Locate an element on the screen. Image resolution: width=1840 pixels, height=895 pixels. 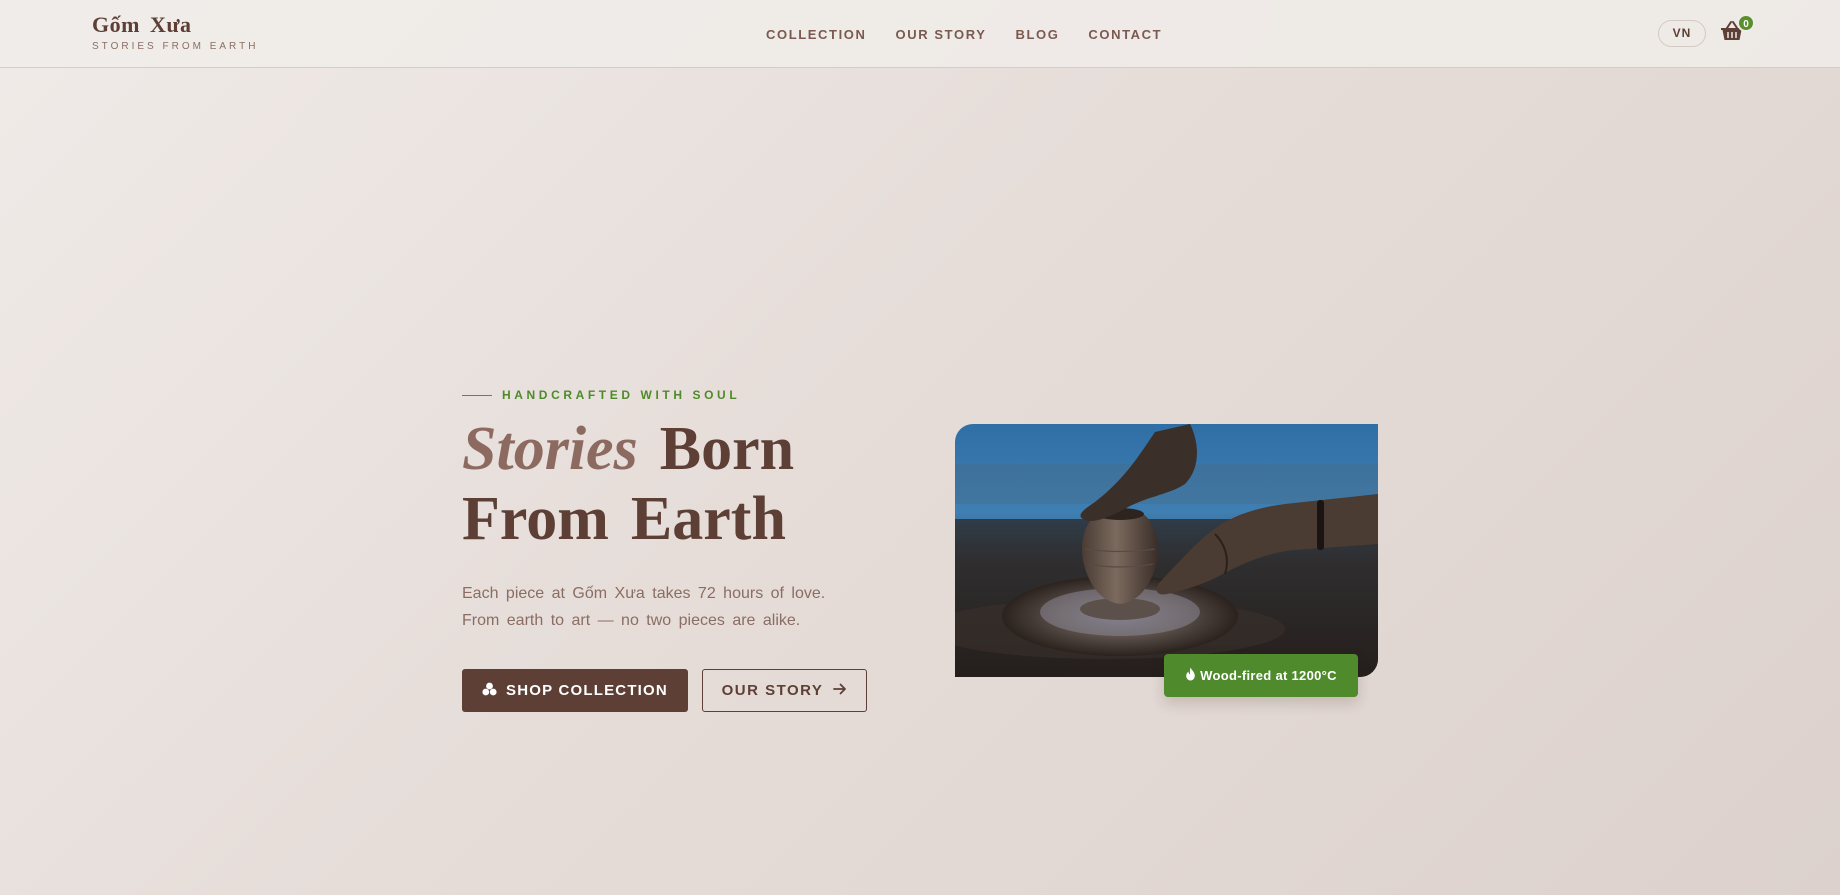
eyebrow-rule is located at coordinates (477, 395).